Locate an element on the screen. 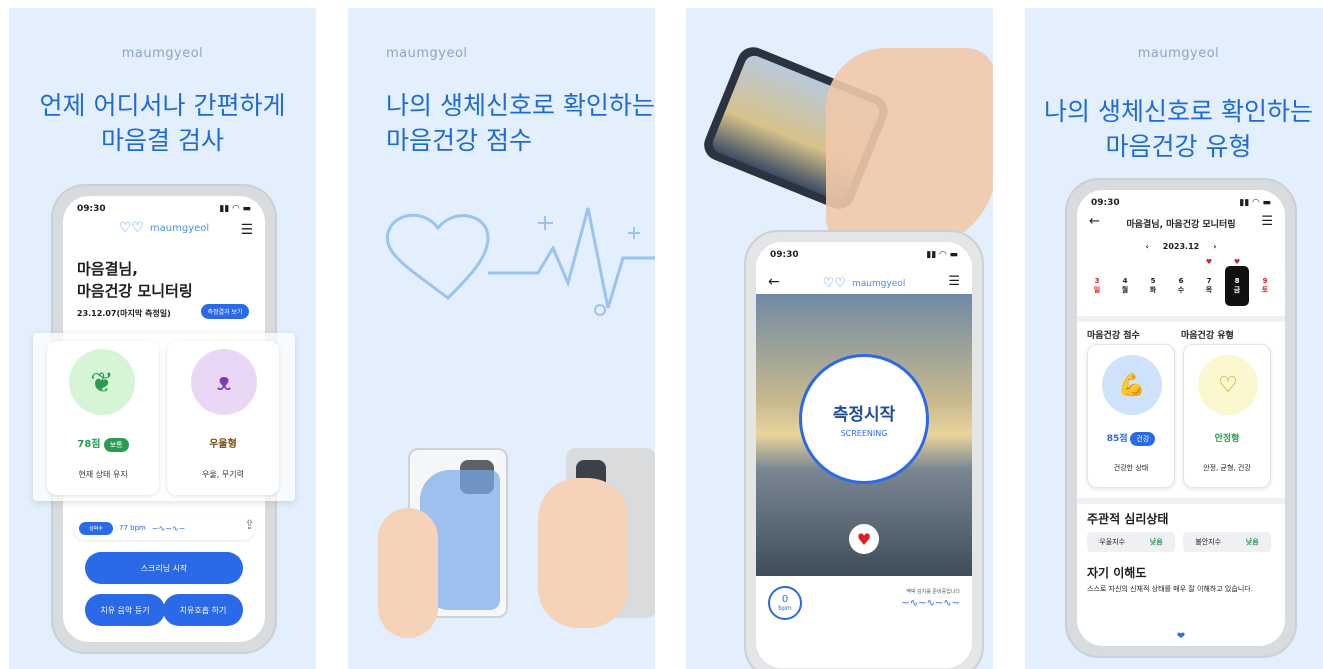 Image resolution: width=1323 pixels, height=669 pixels. day-cell: 3일 is located at coordinates (1097, 286).